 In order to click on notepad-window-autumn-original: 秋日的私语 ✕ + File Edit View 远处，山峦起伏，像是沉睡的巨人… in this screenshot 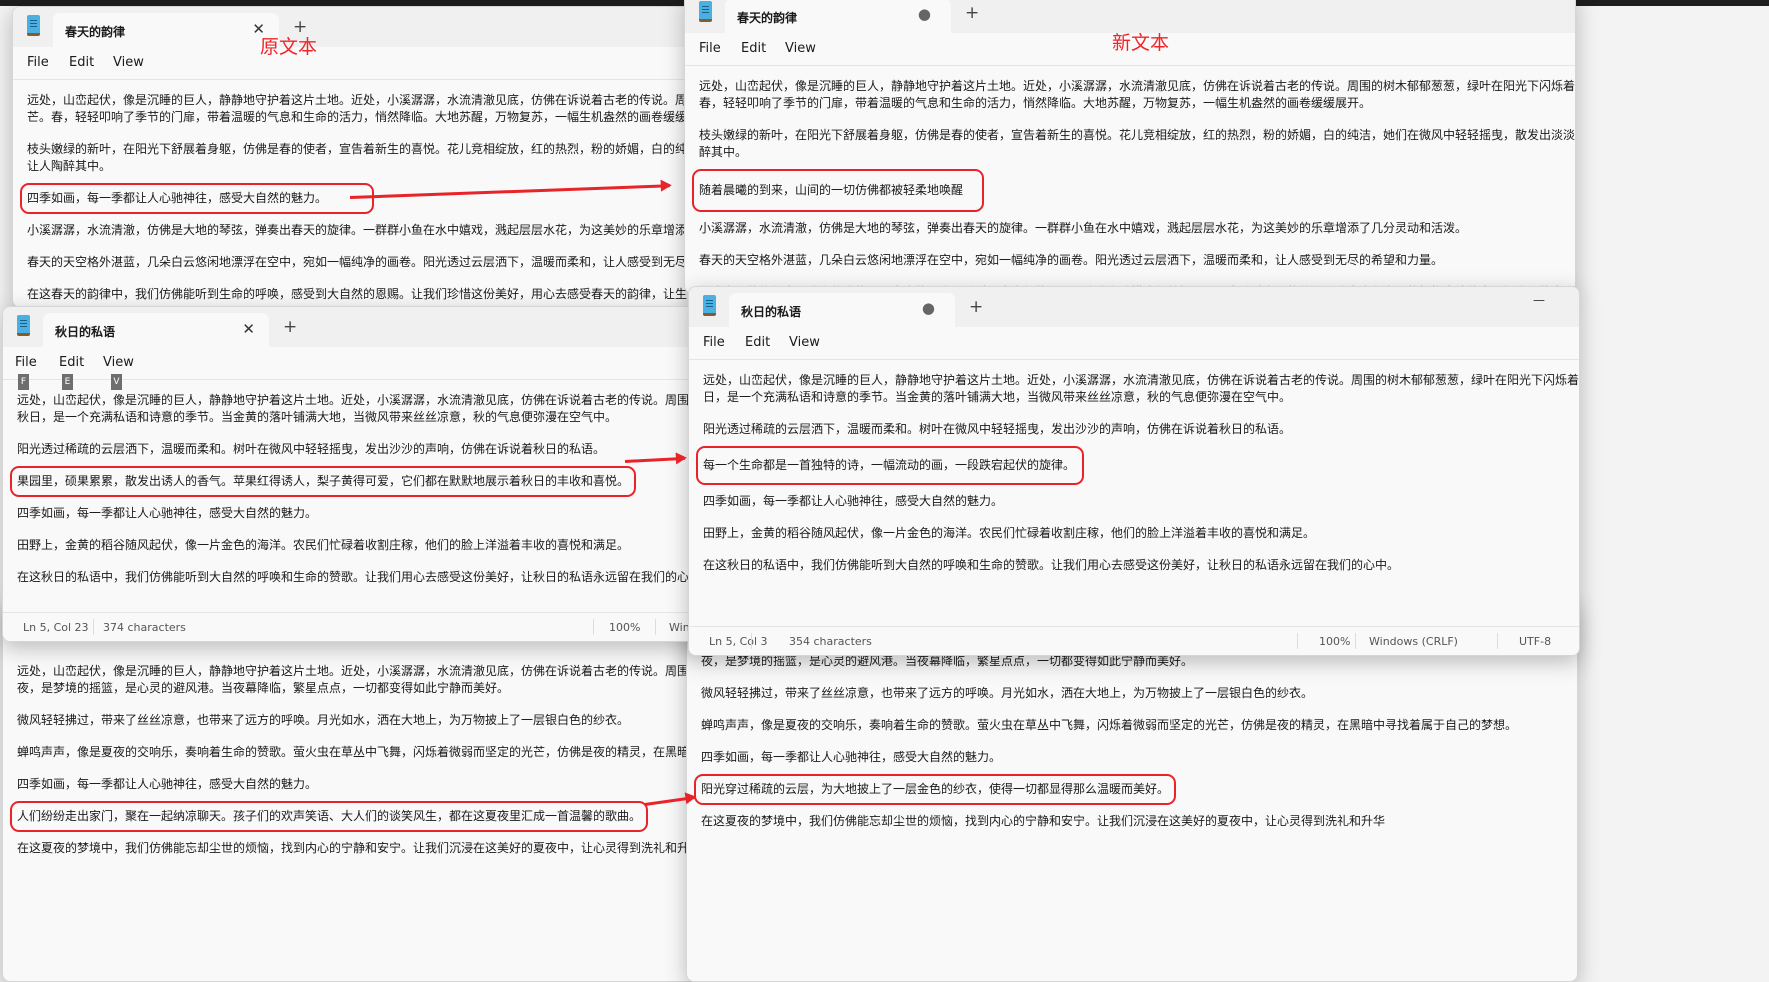, I will do `click(353, 474)`.